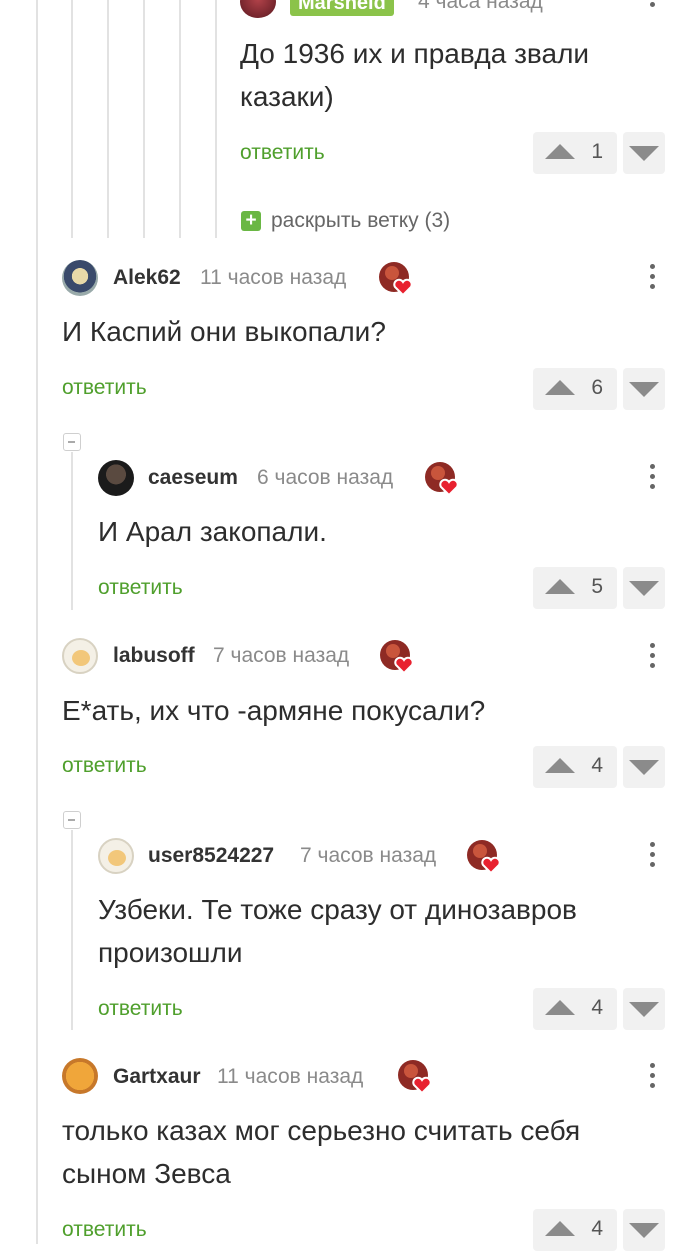  I want to click on comment-text: Е*ать, их что -армяне покусали?, so click(274, 710).